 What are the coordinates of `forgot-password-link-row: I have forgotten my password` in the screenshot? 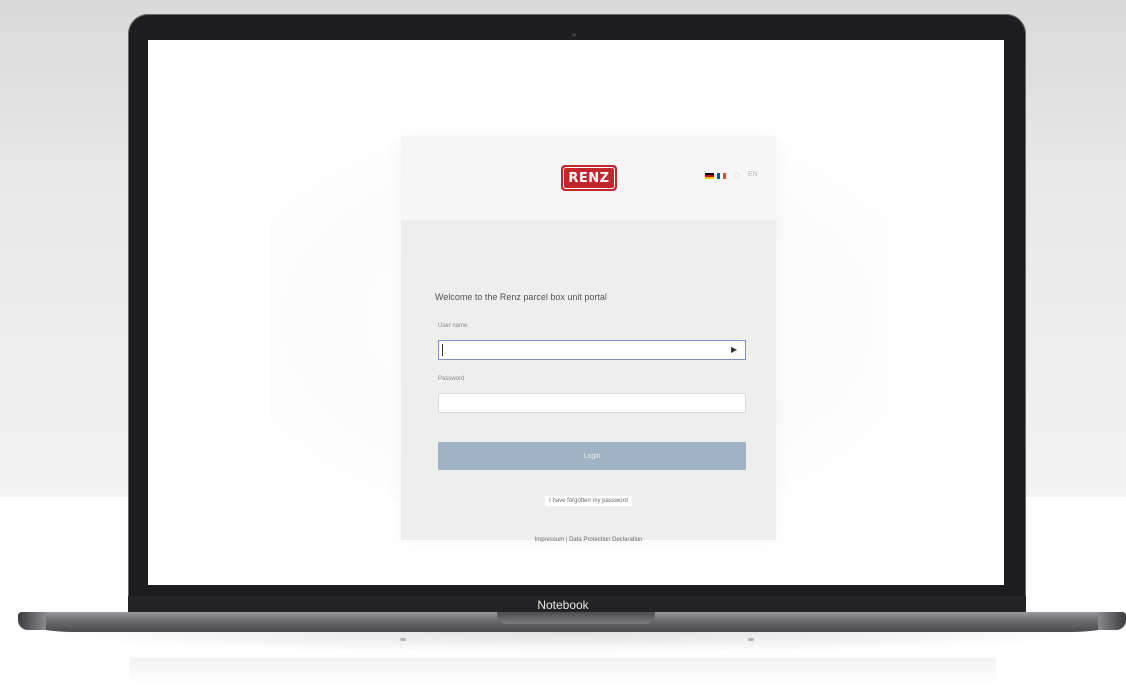 It's located at (588, 501).